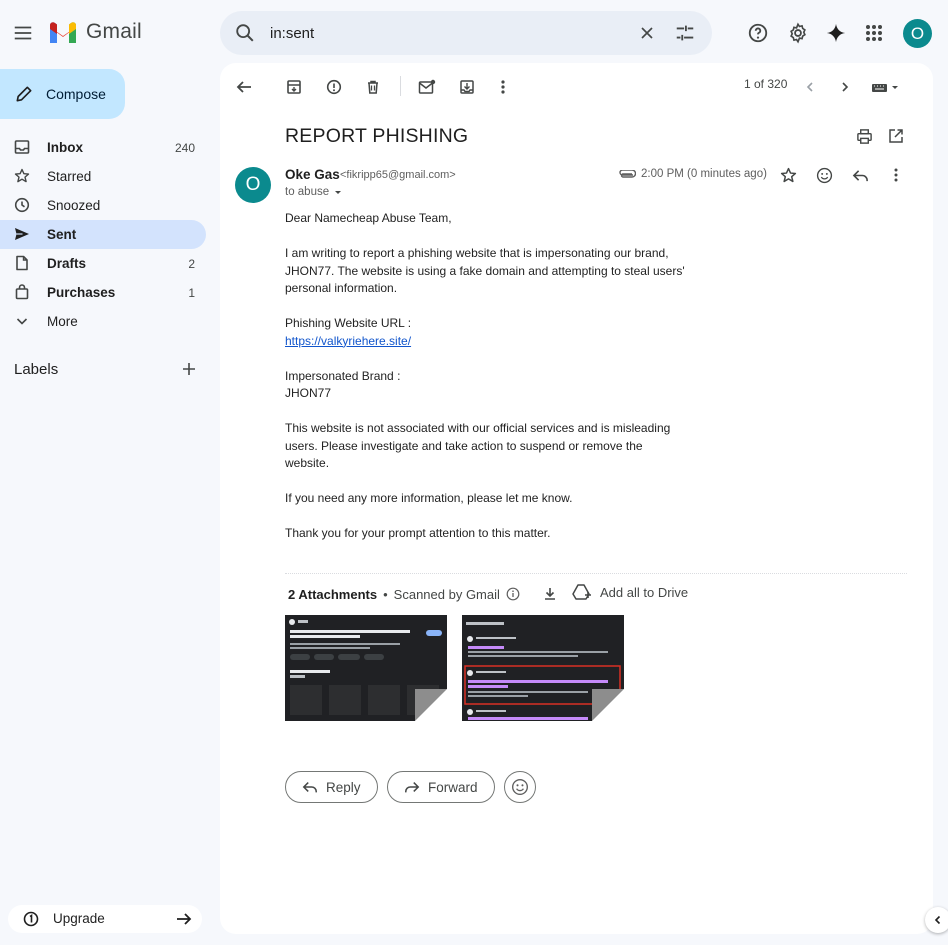 Image resolution: width=948 pixels, height=945 pixels. Describe the element at coordinates (348, 341) in the screenshot. I see `phishing-url-link: https://valkyriehere.site/` at that location.